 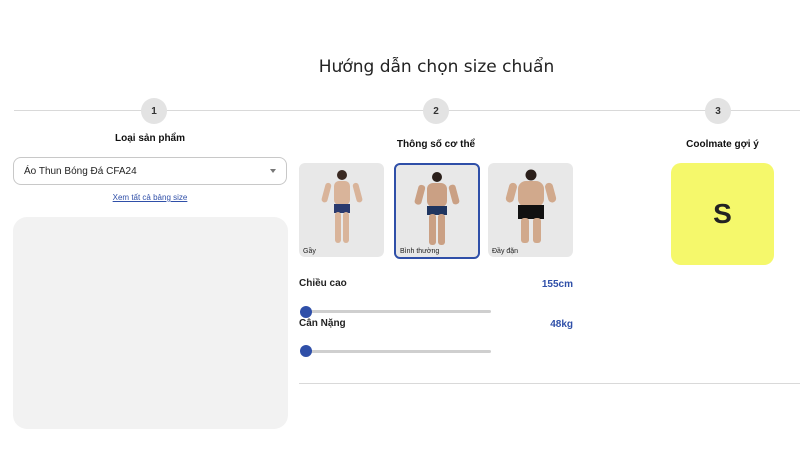 I want to click on step-3-title: Coolmate gợi ý, so click(x=722, y=144).